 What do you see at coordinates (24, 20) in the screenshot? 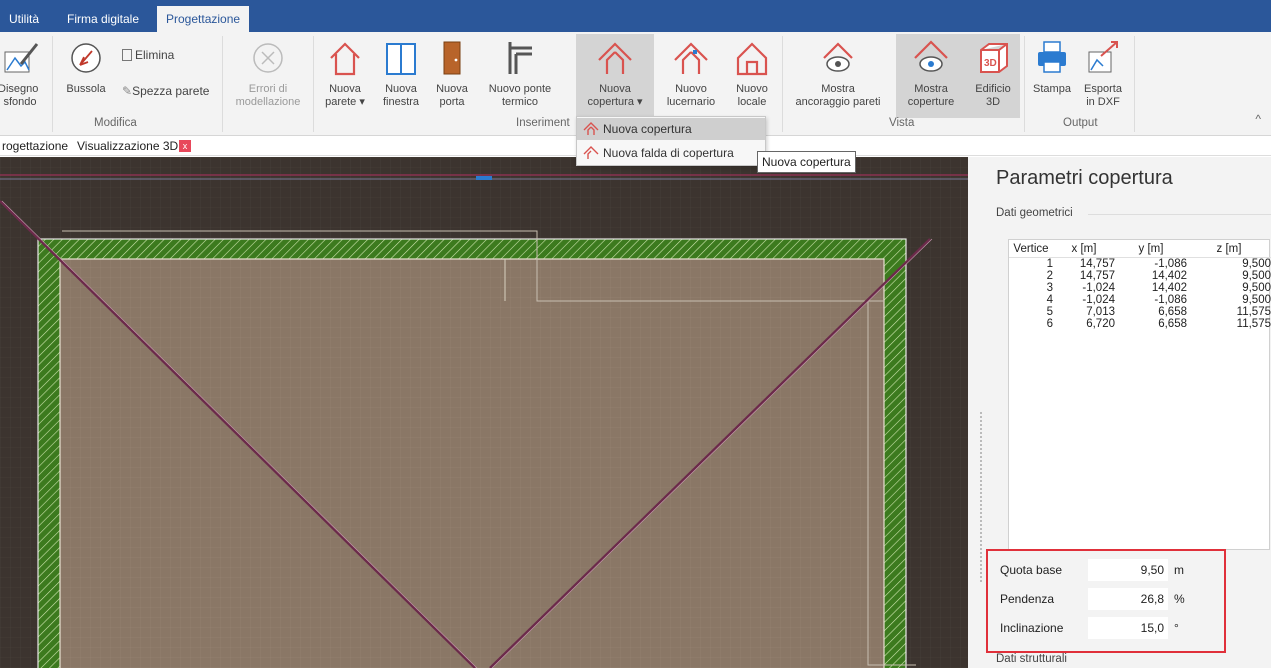
I see `tab-utilita: Utilità` at bounding box center [24, 20].